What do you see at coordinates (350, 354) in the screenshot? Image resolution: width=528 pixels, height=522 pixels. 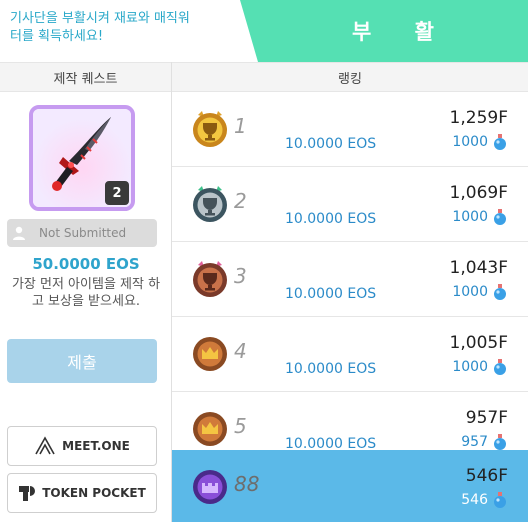 I see `ranking-row: 4 10.0000 EOS 1,005F 1000` at bounding box center [350, 354].